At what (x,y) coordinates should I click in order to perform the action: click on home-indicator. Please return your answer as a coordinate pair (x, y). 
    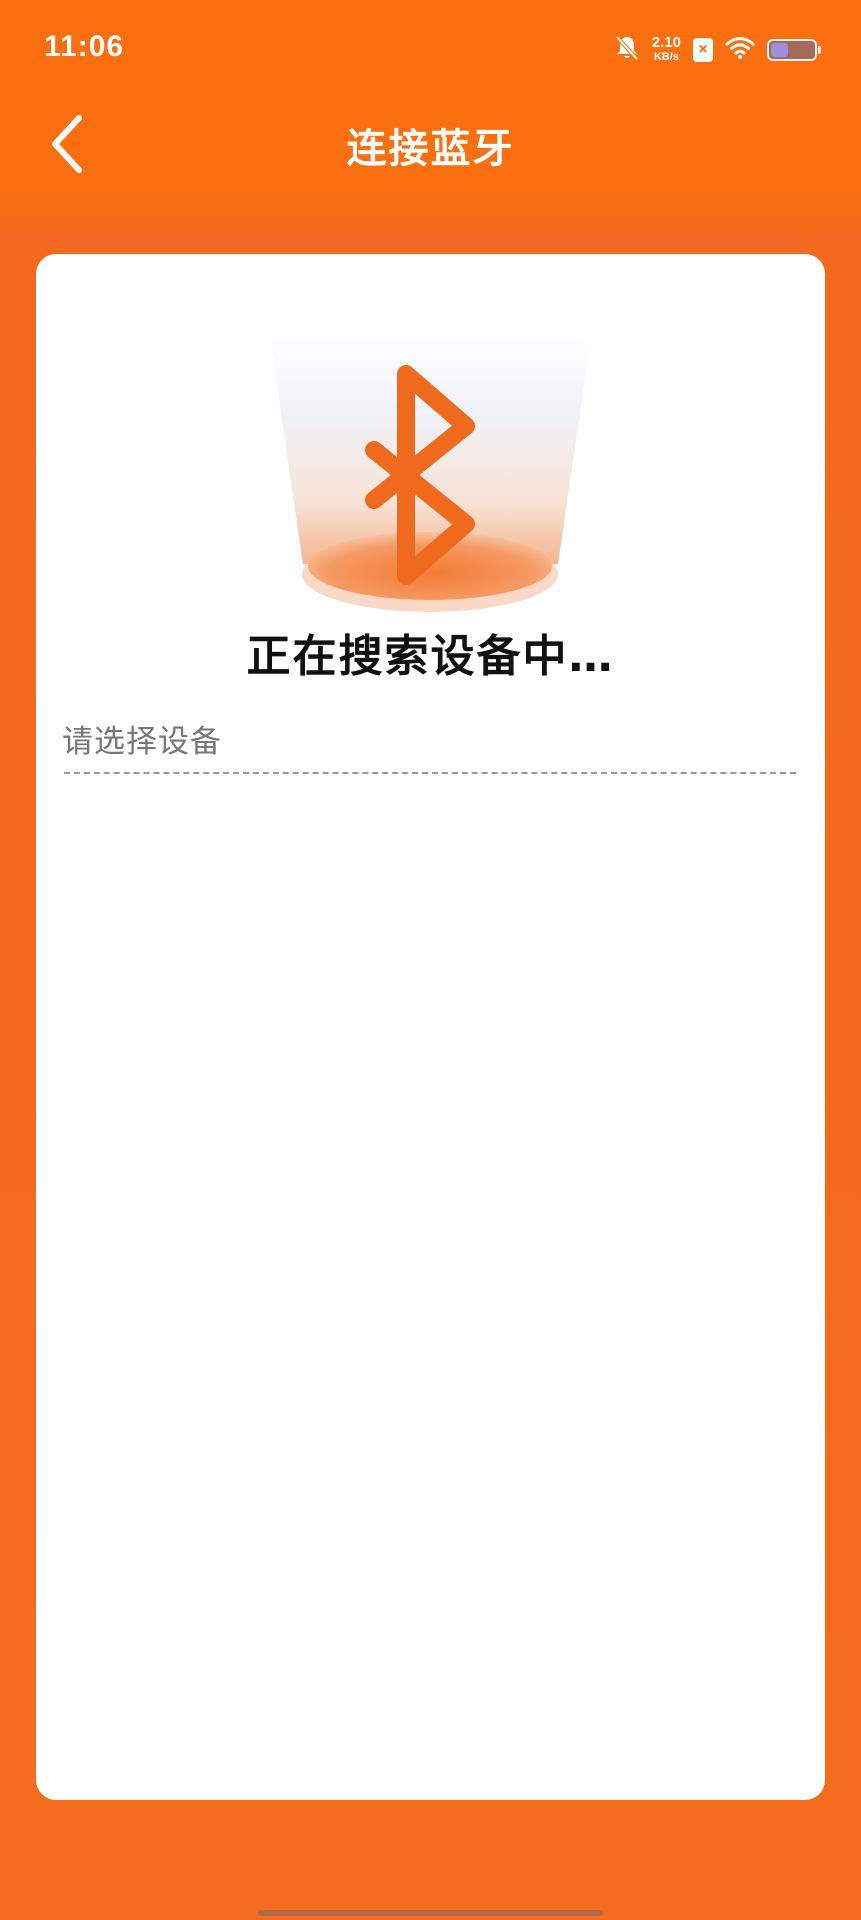
    Looking at the image, I should click on (430, 1913).